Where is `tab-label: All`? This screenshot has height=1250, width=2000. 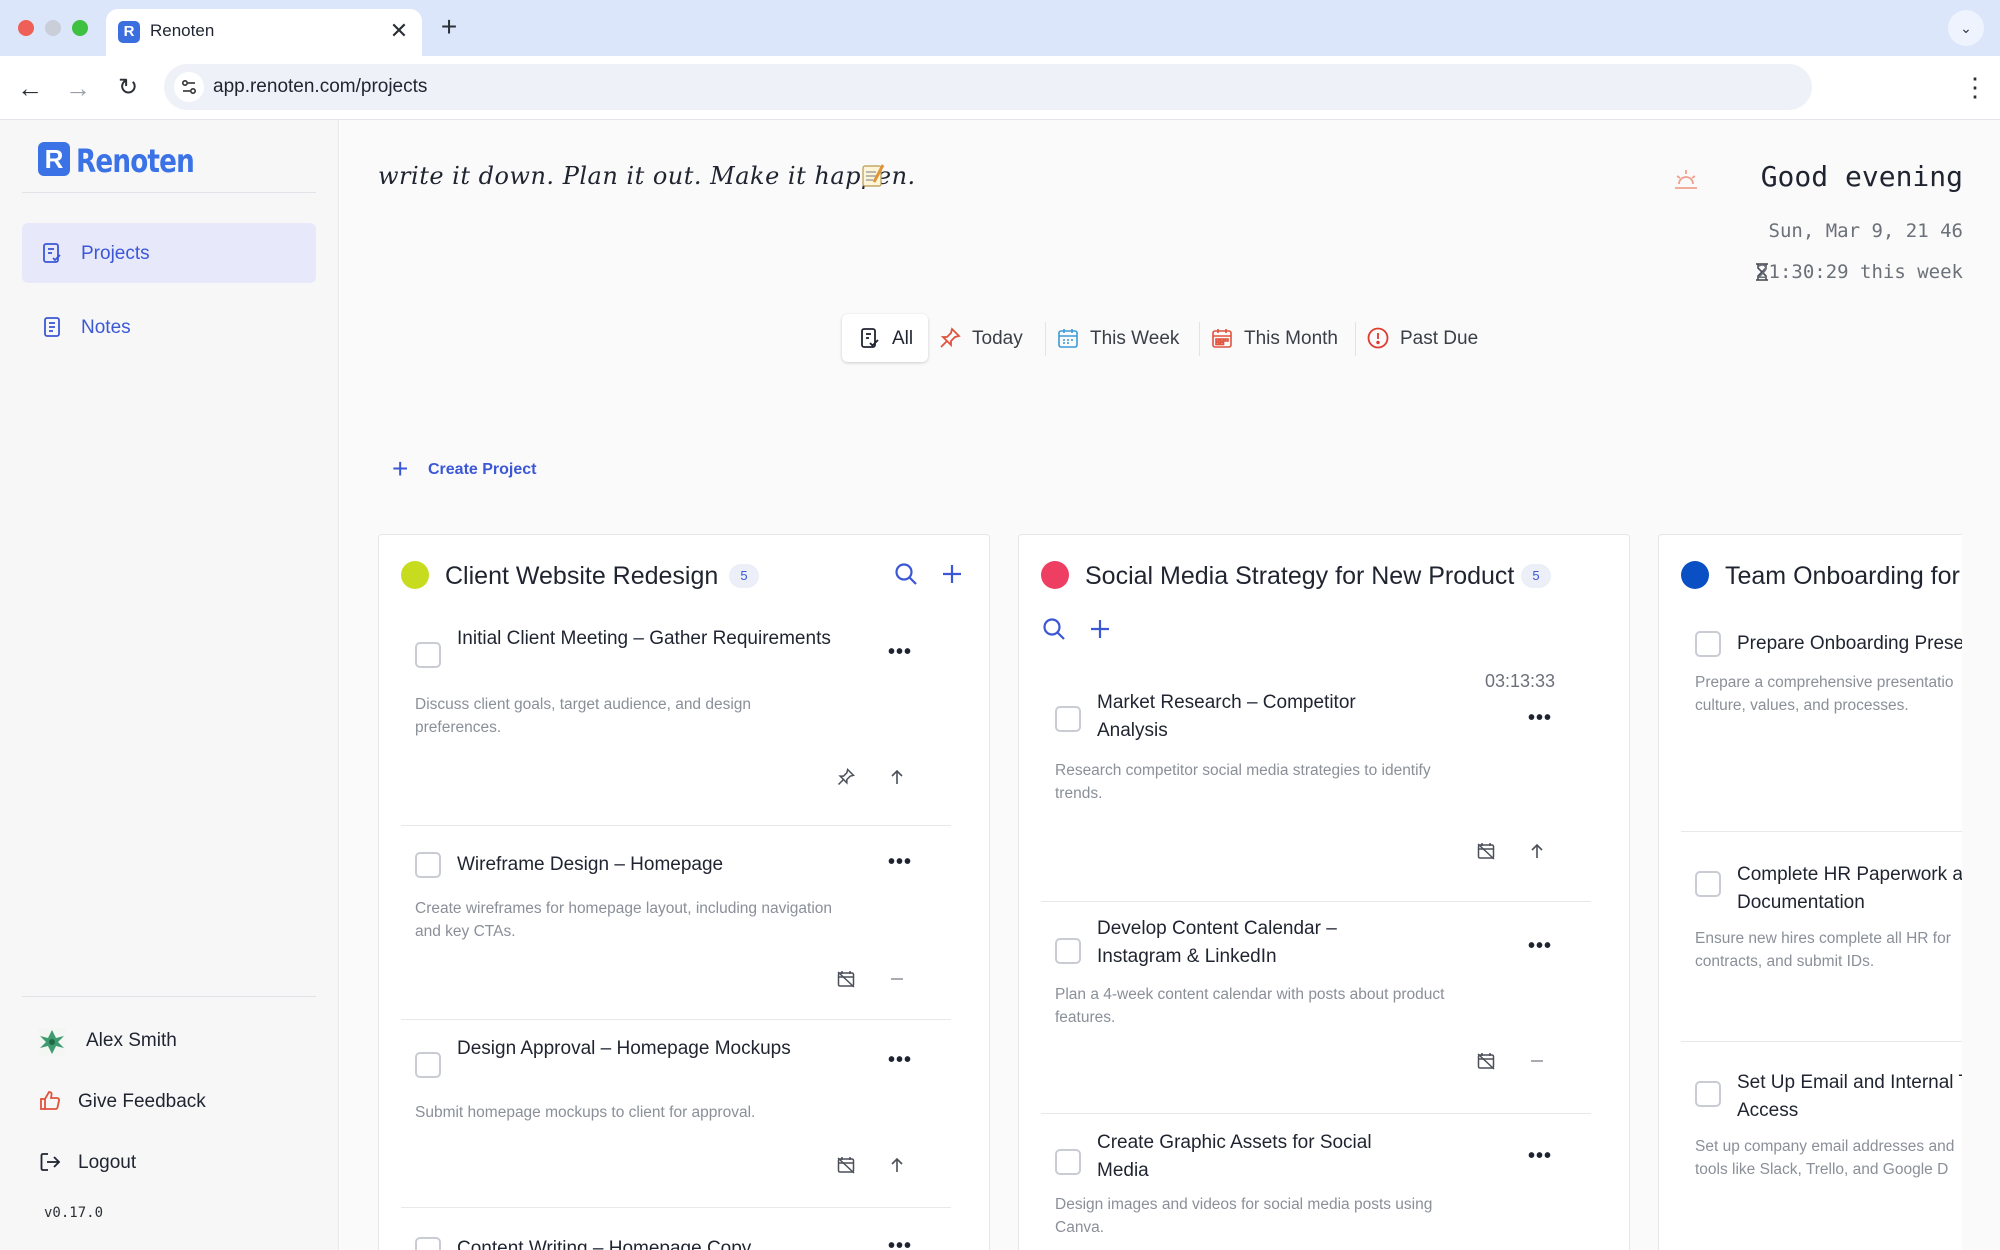
tab-label: All is located at coordinates (903, 338).